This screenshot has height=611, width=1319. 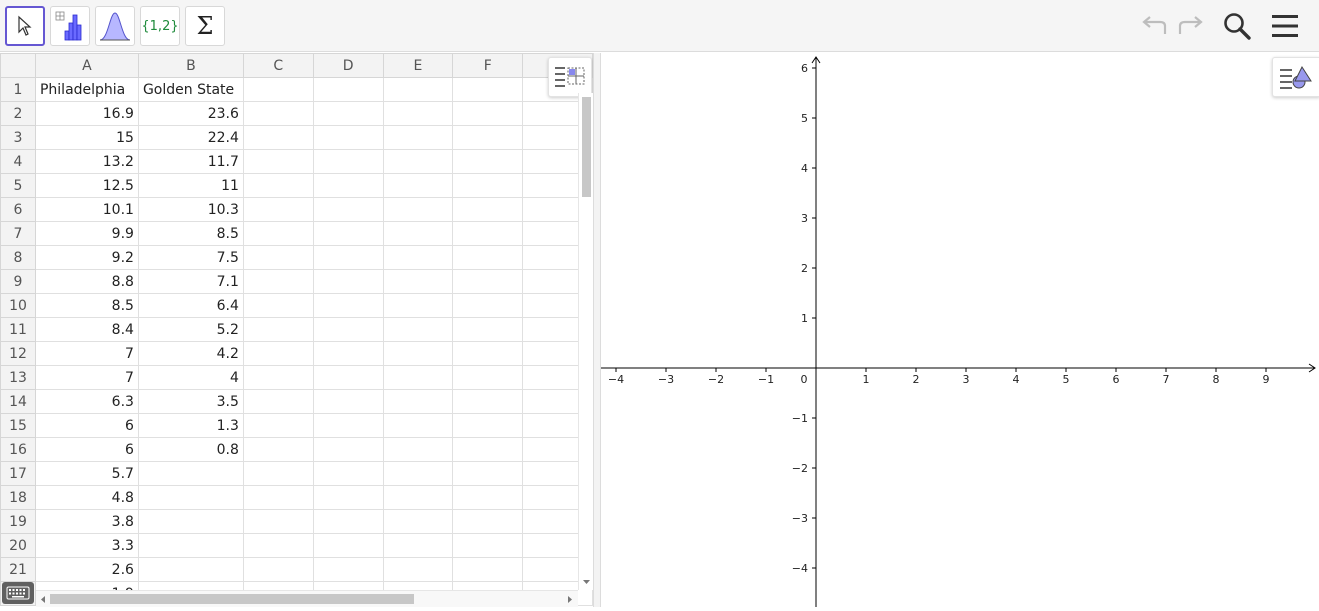 I want to click on cell-d20, so click(x=348, y=545).